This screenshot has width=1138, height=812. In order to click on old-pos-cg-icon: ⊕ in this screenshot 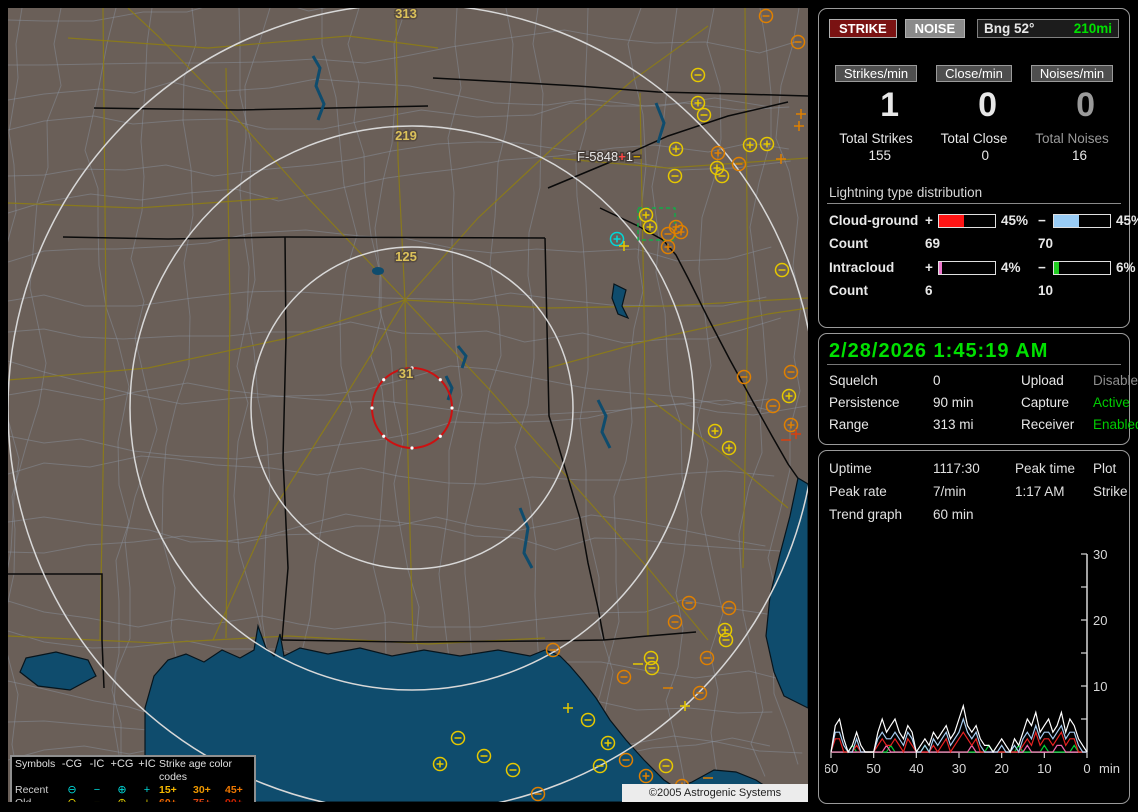, I will do `click(122, 799)`.